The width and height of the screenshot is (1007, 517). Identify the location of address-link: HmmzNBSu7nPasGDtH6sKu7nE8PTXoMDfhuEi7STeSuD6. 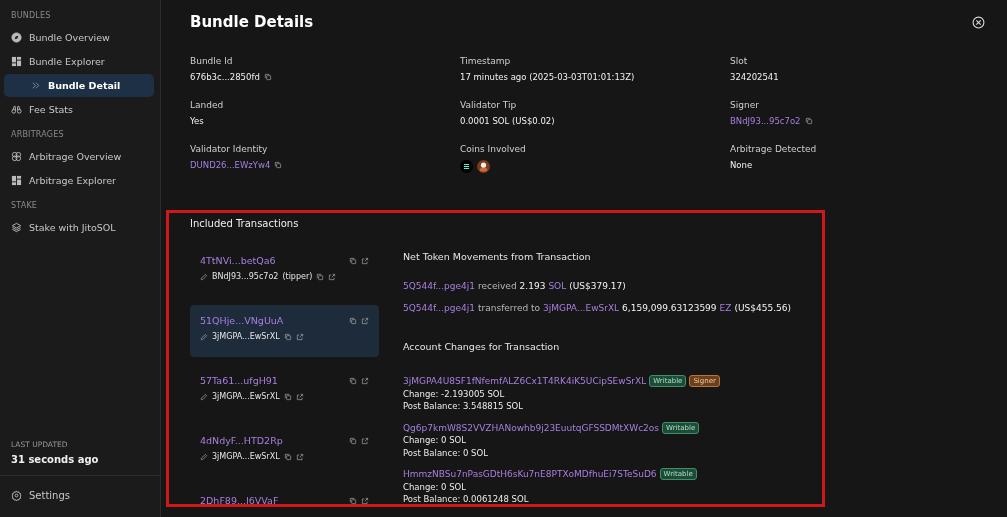
(530, 474).